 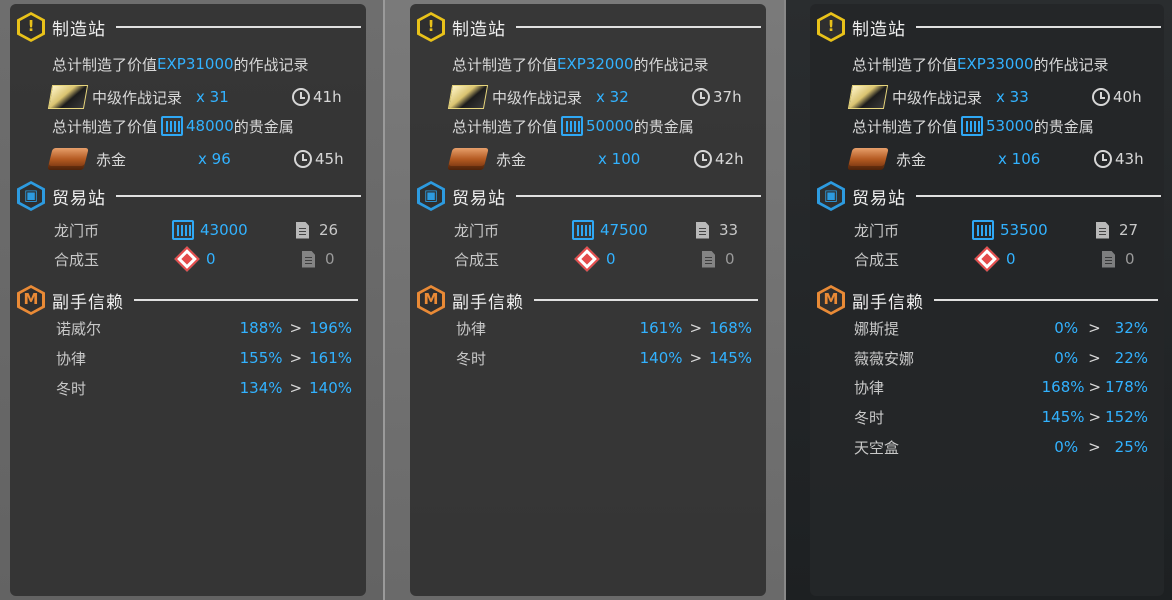 I want to click on gold-row: 赤金 x 106 43h, so click(x=995, y=159).